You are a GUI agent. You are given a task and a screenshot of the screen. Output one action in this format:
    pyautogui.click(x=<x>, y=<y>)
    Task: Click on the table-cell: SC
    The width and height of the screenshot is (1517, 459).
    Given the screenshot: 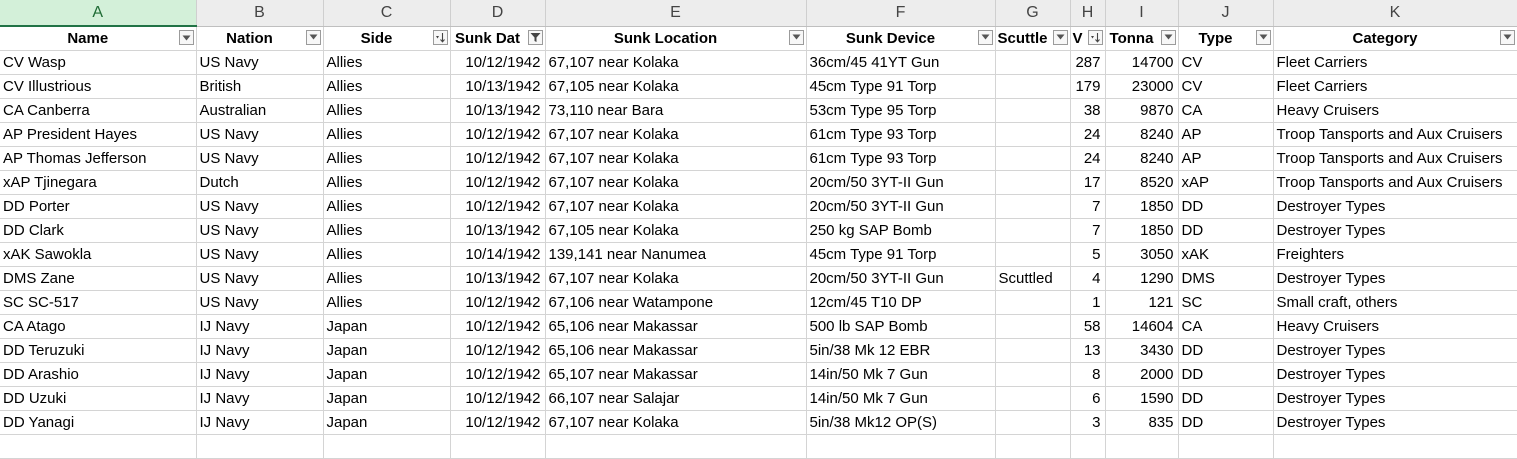 What is the action you would take?
    pyautogui.click(x=1226, y=302)
    